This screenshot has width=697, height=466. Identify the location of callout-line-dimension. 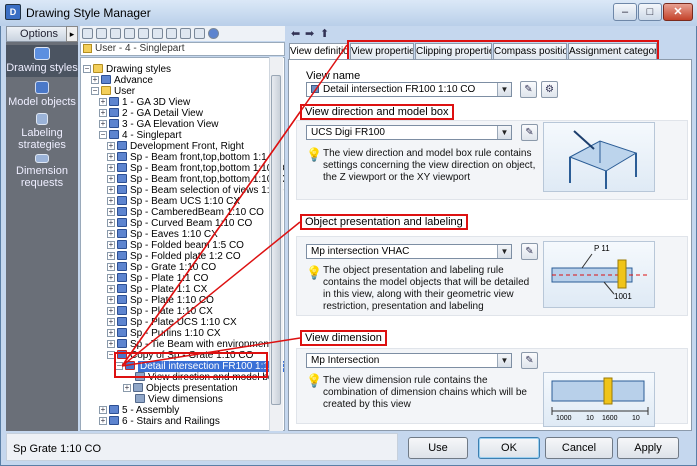
(211, 352).